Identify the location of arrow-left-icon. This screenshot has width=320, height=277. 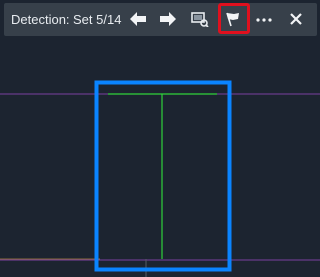
(138, 19).